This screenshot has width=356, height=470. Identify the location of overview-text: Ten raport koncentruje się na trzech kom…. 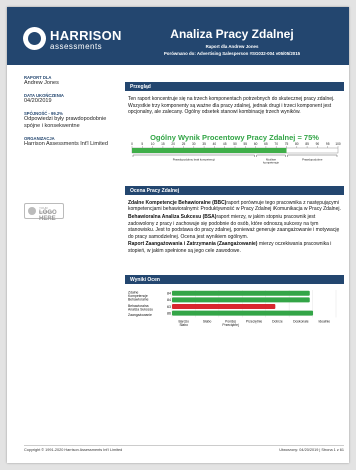
(231, 105).